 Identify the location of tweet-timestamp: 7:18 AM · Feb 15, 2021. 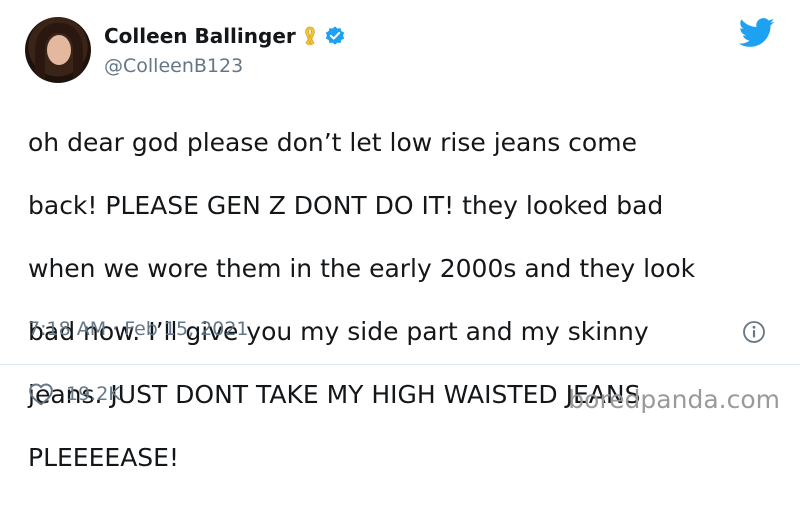
(138, 329).